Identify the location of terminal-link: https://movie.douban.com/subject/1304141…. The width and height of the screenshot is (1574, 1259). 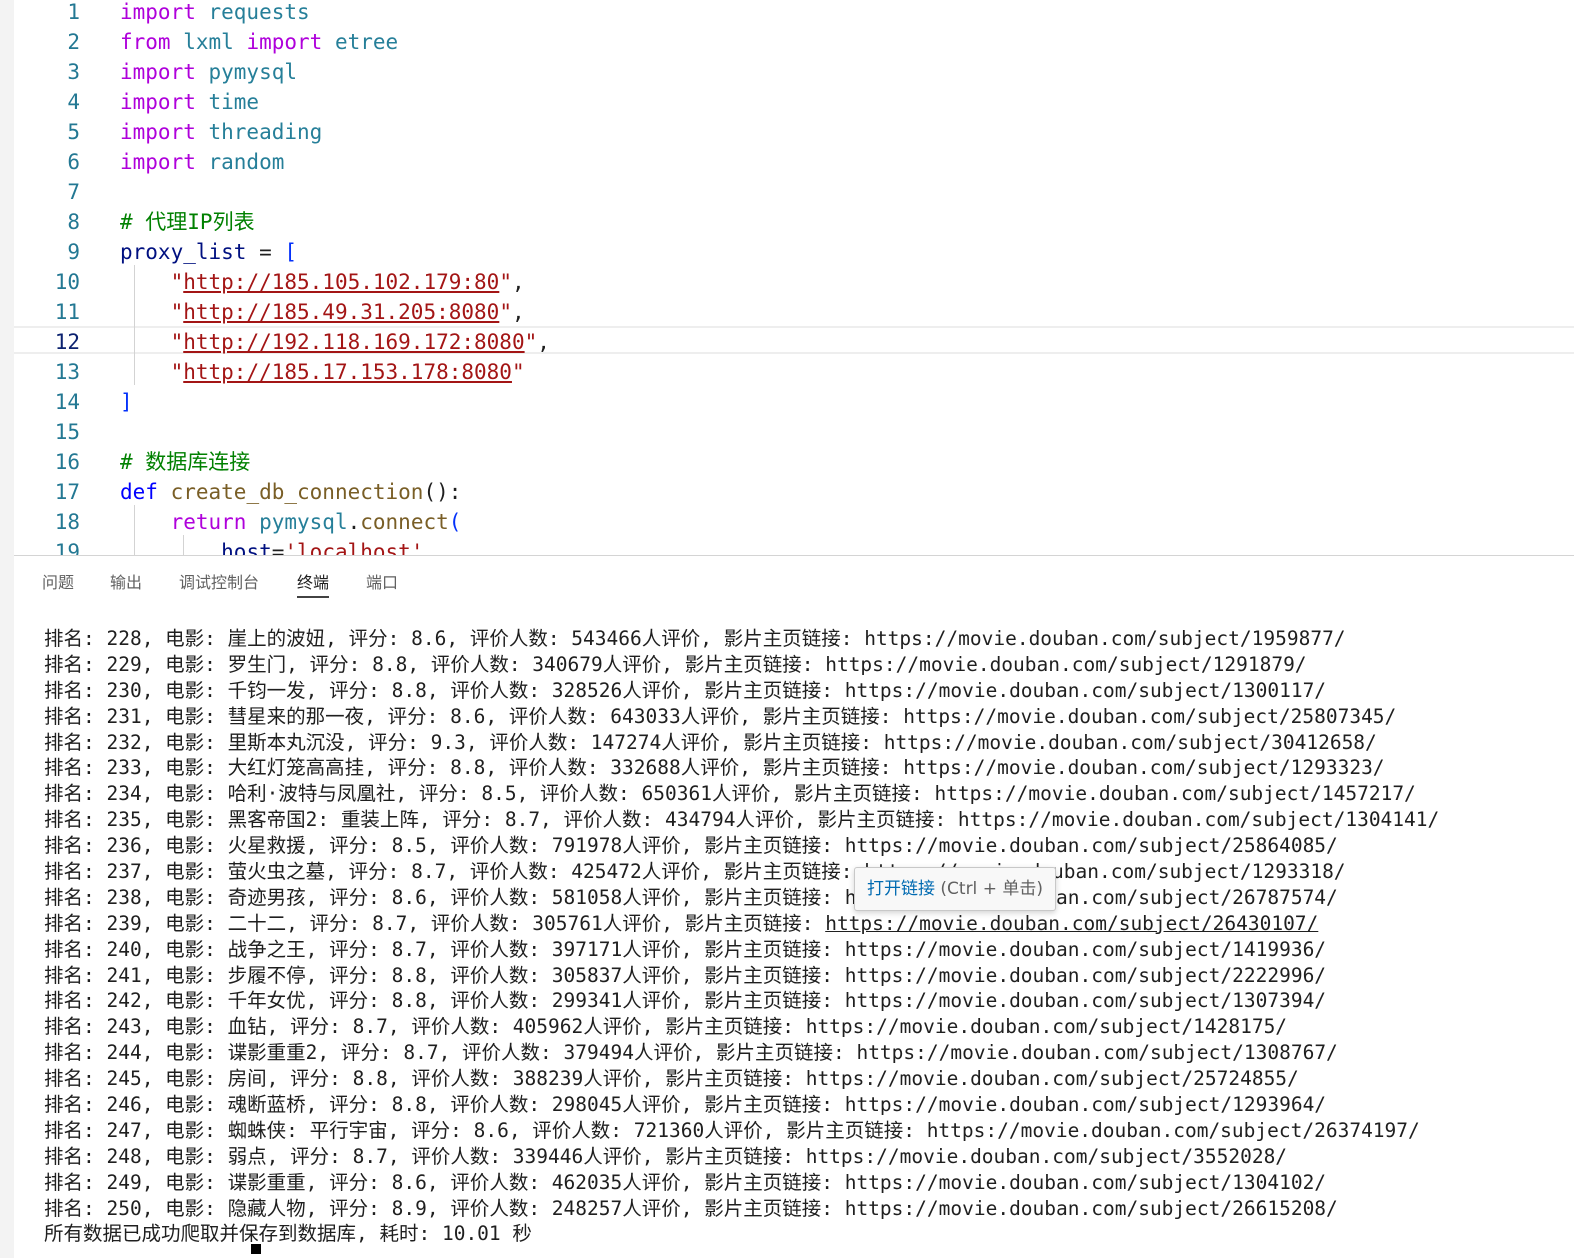
(1198, 819).